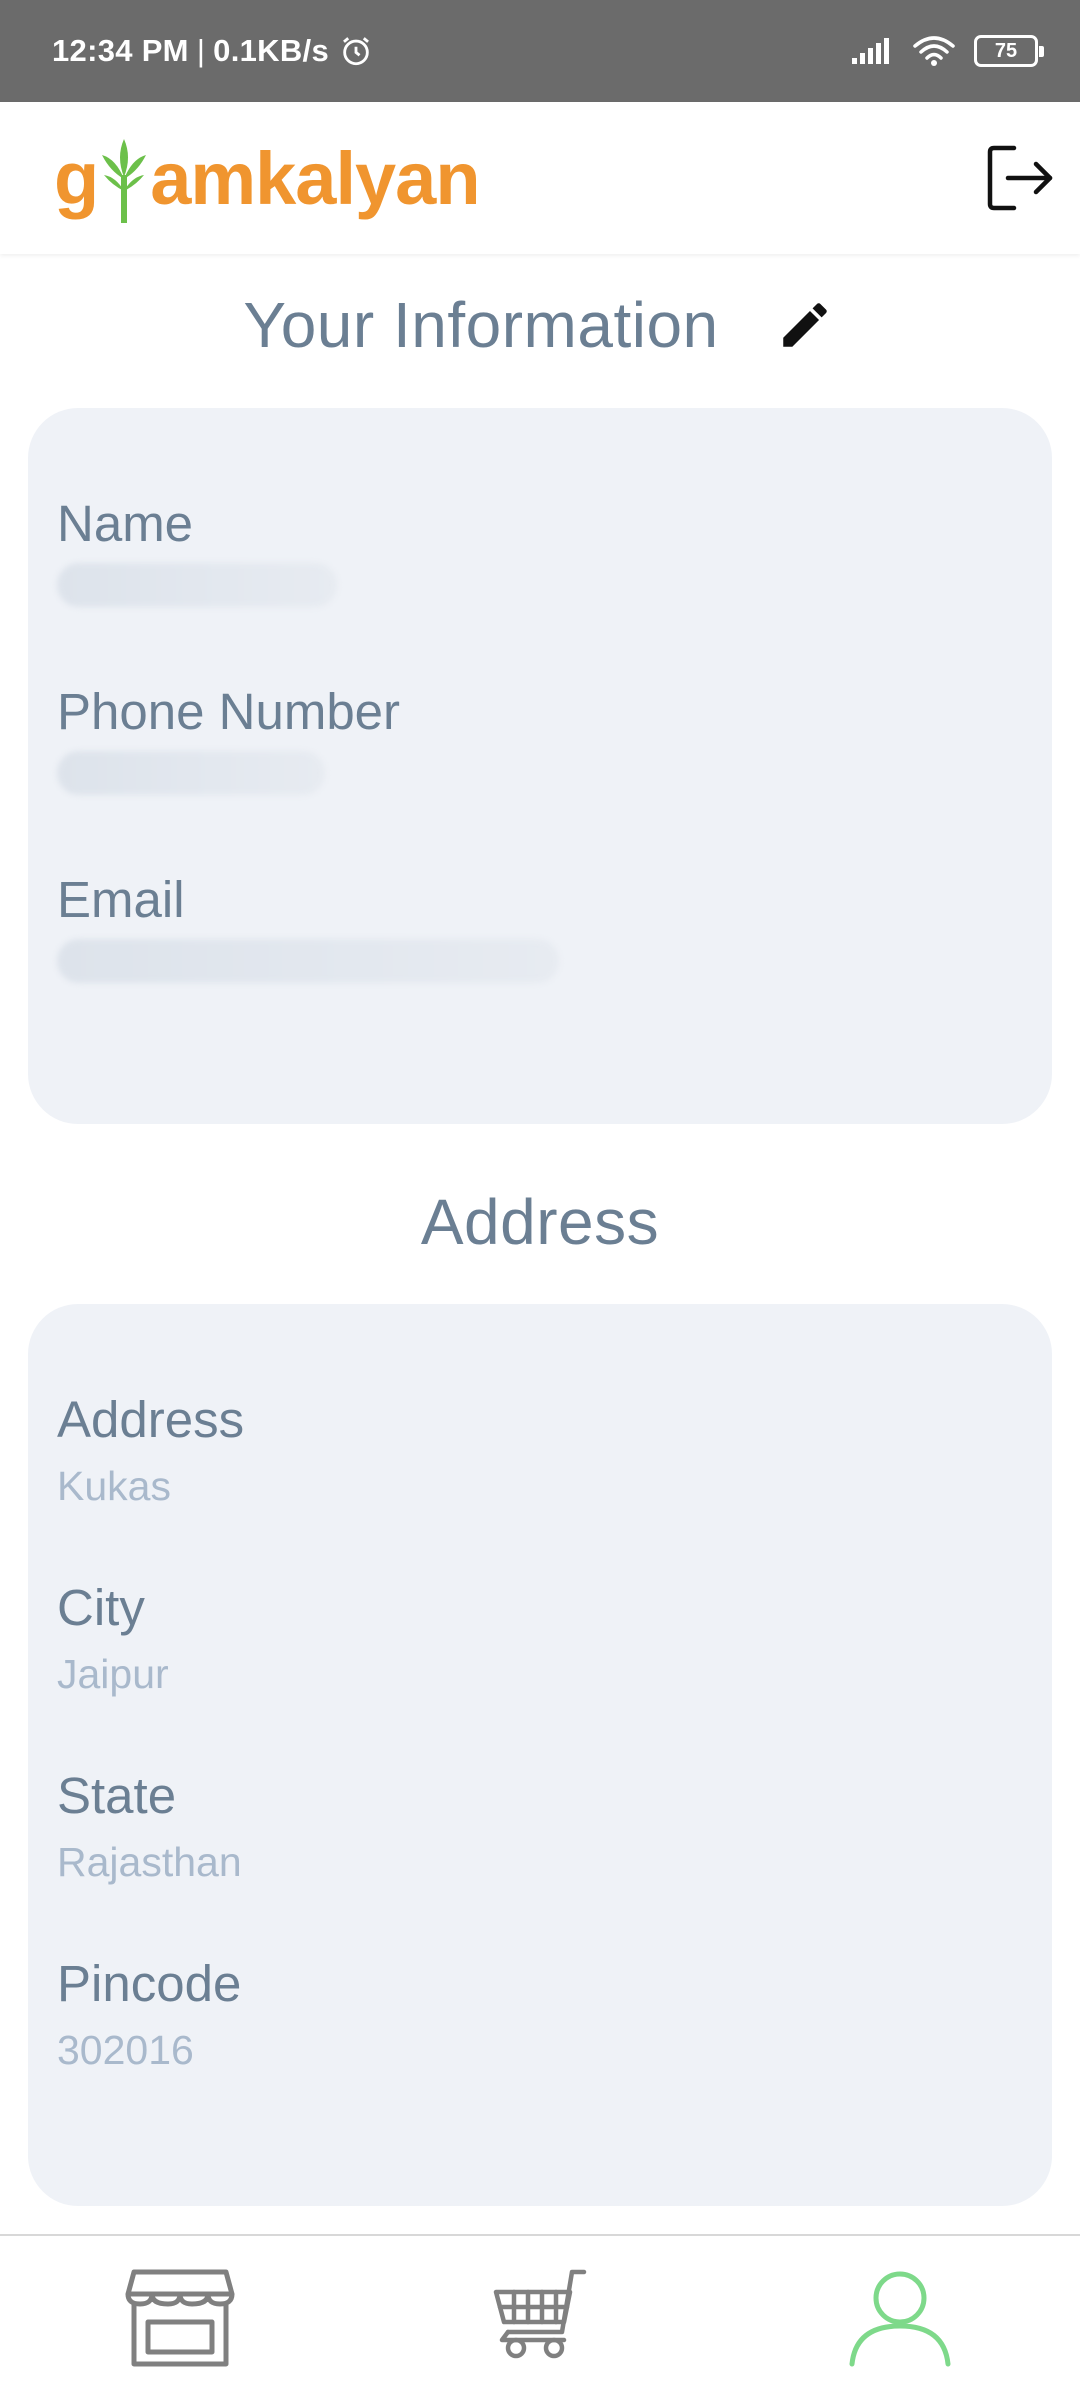  What do you see at coordinates (149, 2014) in the screenshot?
I see `pincode-field: Pincode 302016` at bounding box center [149, 2014].